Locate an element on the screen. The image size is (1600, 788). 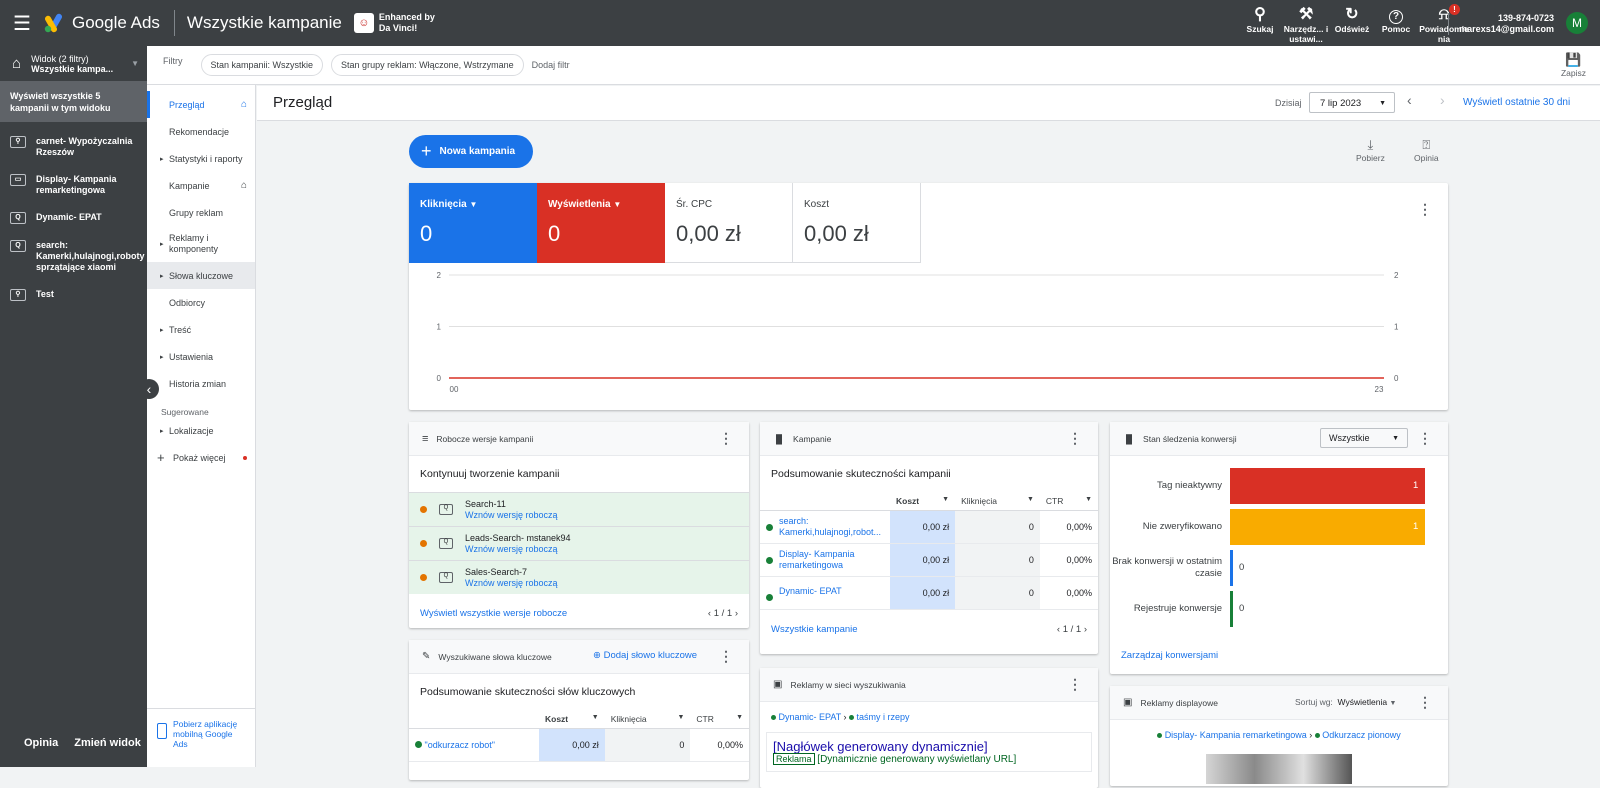
metric-cost: Koszt 0,00 zł is located at coordinates (857, 223).